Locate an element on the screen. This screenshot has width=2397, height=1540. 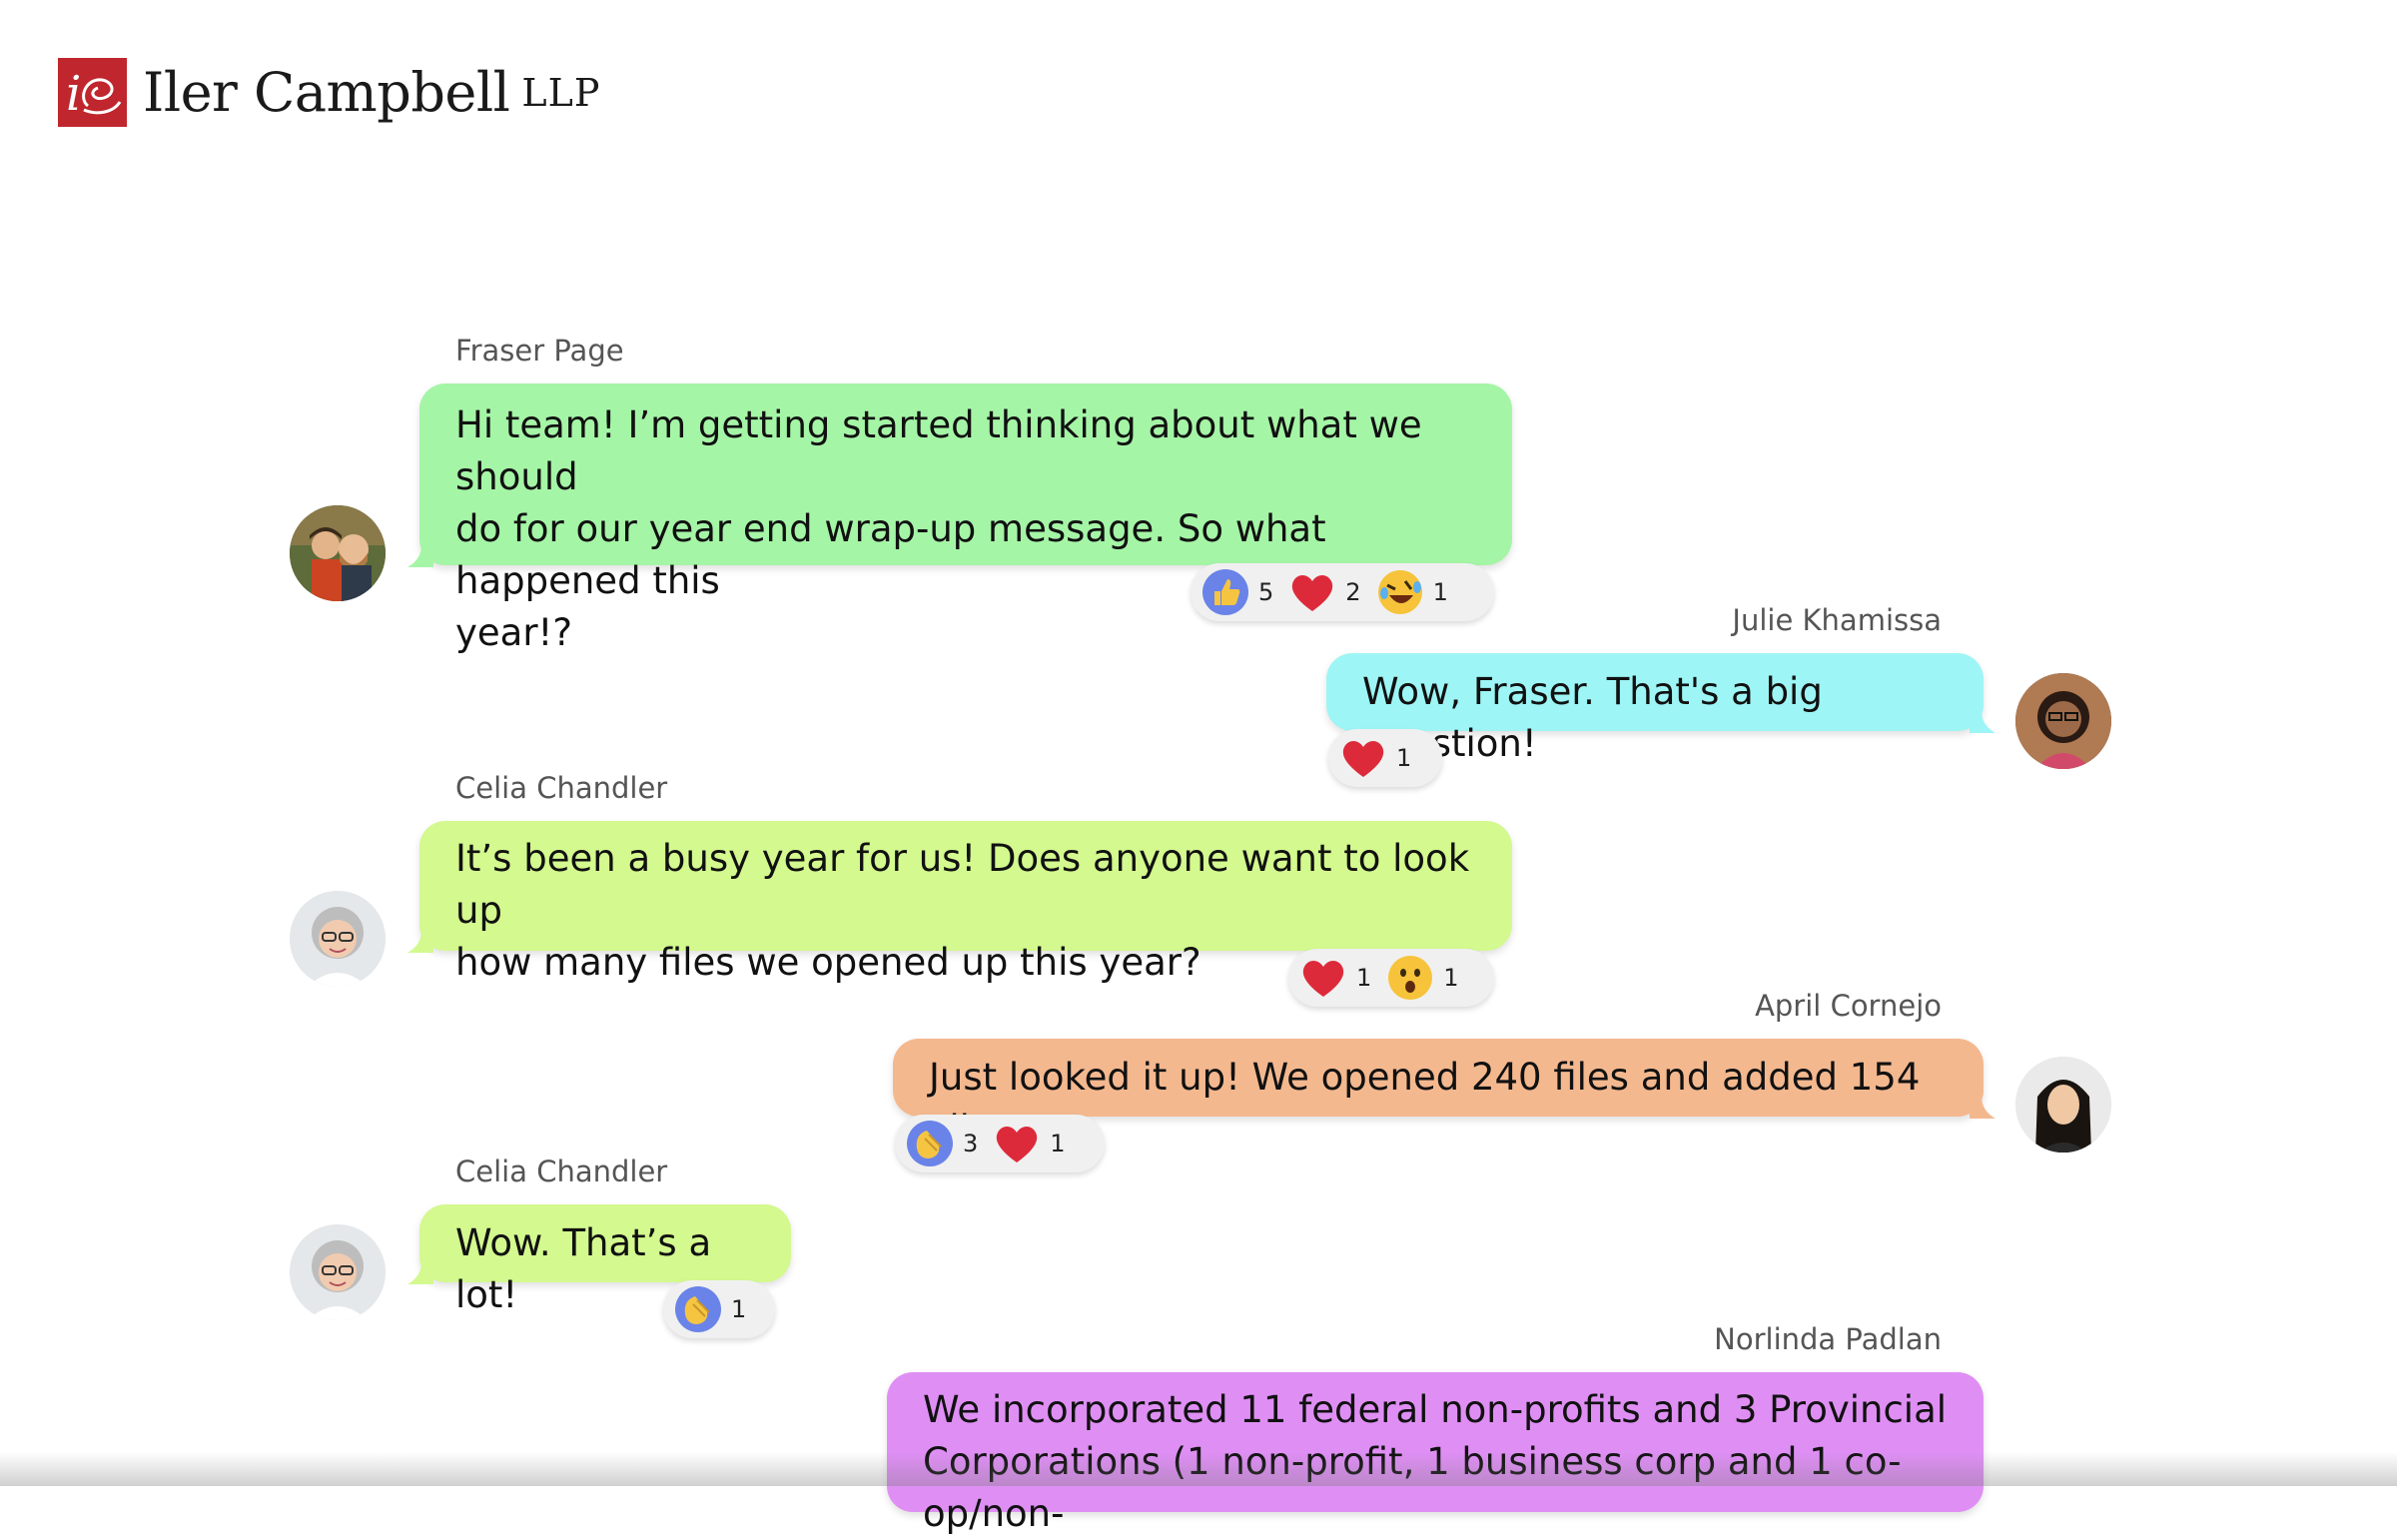
reaction-laughing: 1 is located at coordinates (1411, 592).